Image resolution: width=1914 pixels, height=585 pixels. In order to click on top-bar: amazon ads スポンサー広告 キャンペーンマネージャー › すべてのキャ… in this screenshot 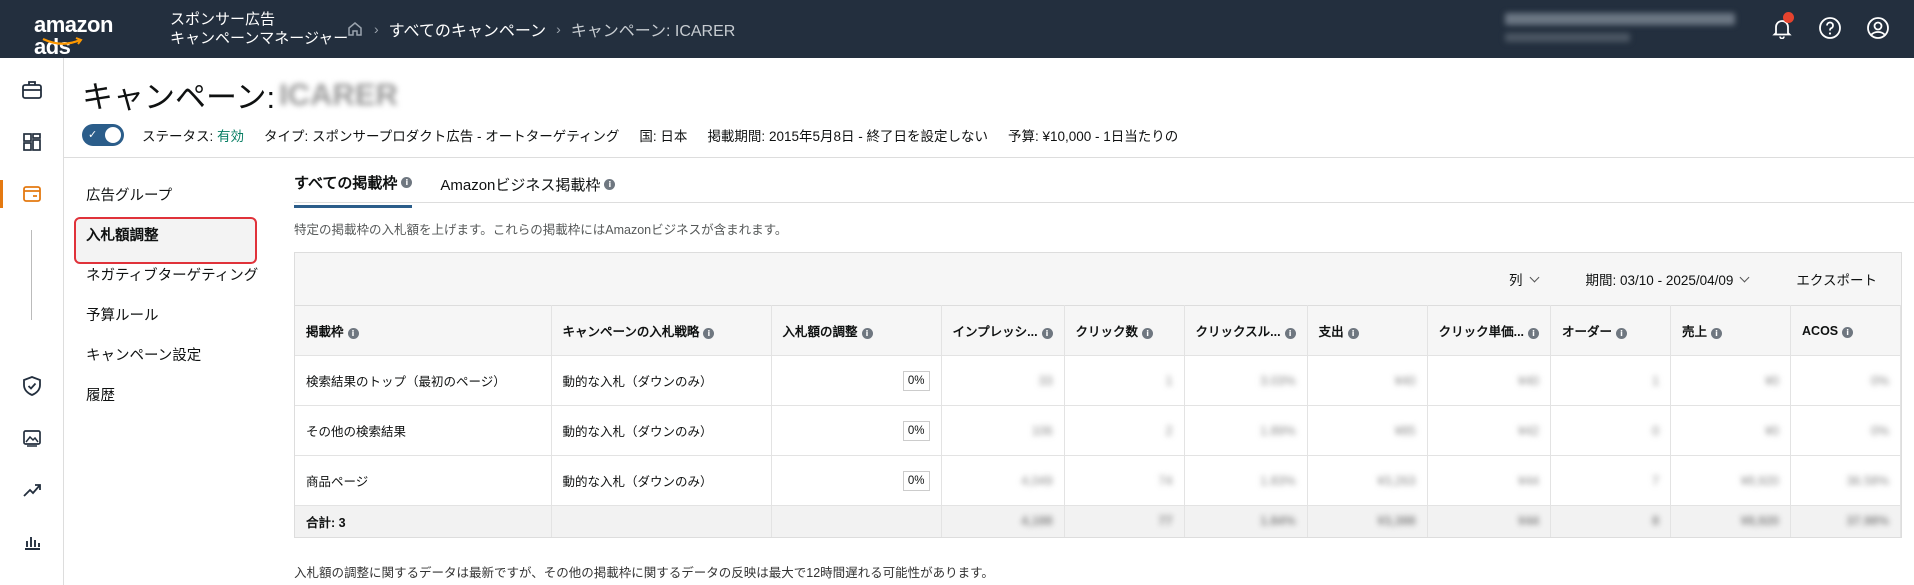, I will do `click(957, 29)`.